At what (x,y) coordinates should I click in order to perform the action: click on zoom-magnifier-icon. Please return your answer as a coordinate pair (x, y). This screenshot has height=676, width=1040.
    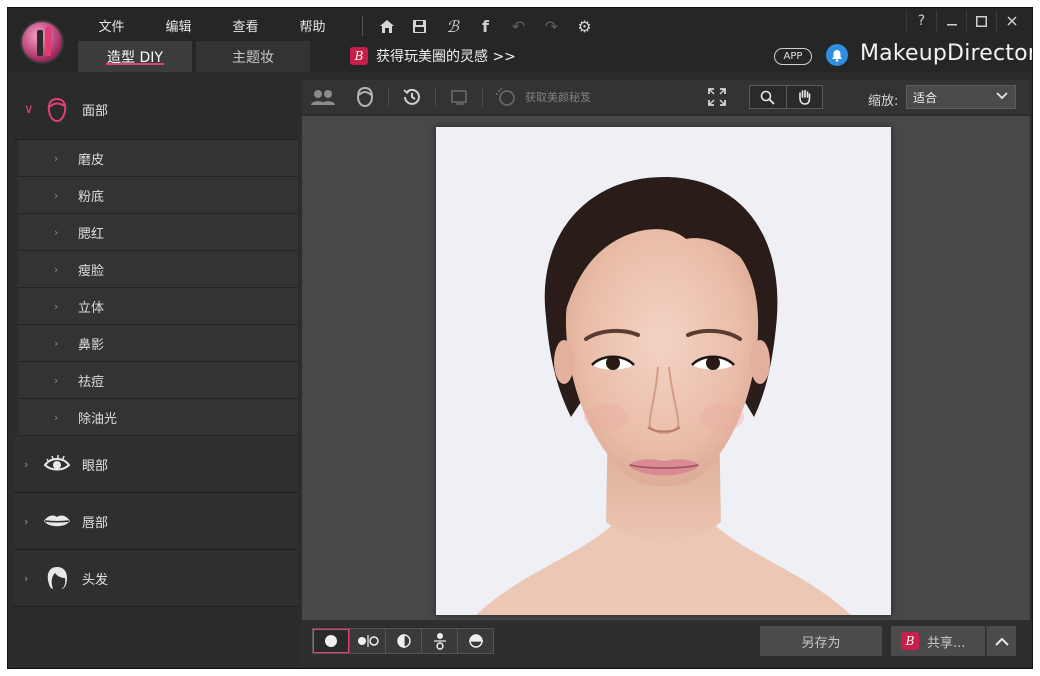
    Looking at the image, I should click on (768, 97).